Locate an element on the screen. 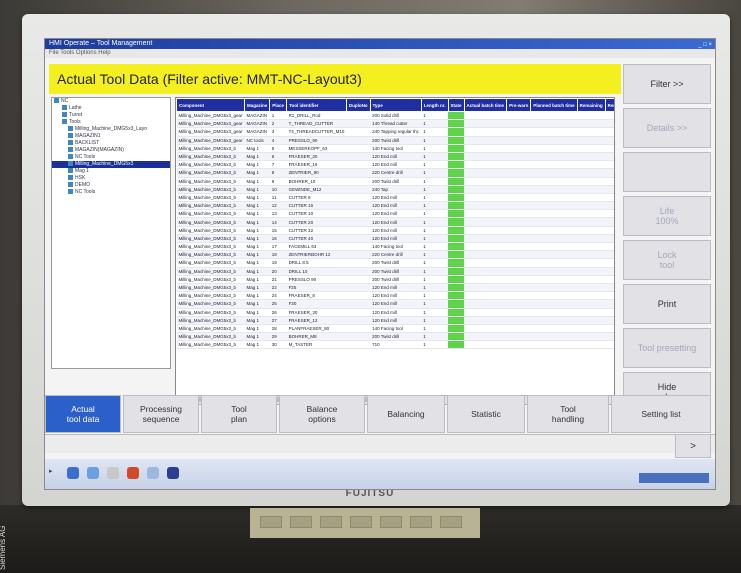 The height and width of the screenshot is (573, 741). cell-duplo is located at coordinates (358, 271).